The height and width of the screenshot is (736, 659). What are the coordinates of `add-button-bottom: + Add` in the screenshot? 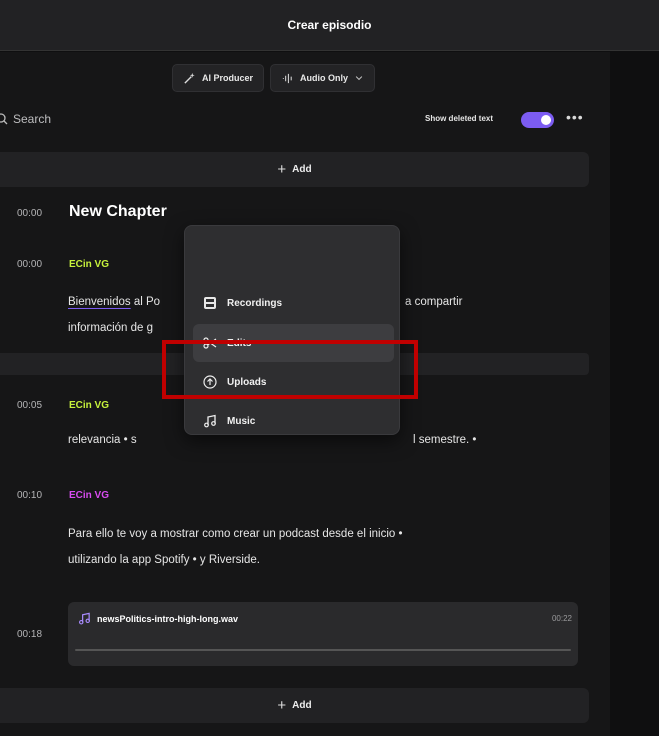 It's located at (294, 705).